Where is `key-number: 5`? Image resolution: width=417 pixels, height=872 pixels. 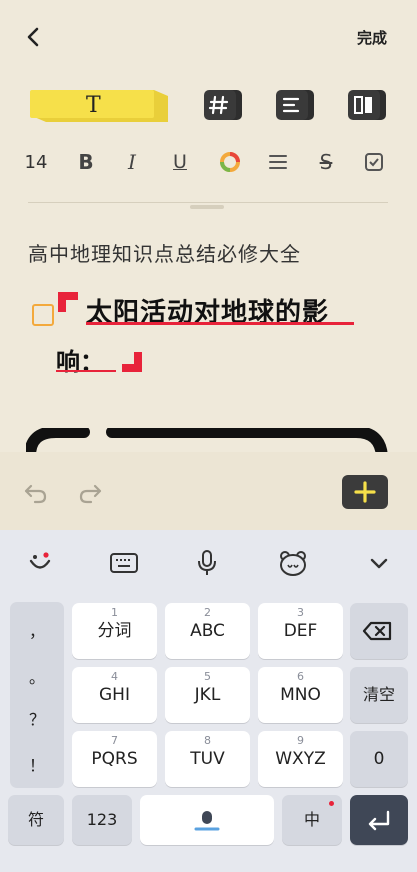
key-number: 5 is located at coordinates (207, 676).